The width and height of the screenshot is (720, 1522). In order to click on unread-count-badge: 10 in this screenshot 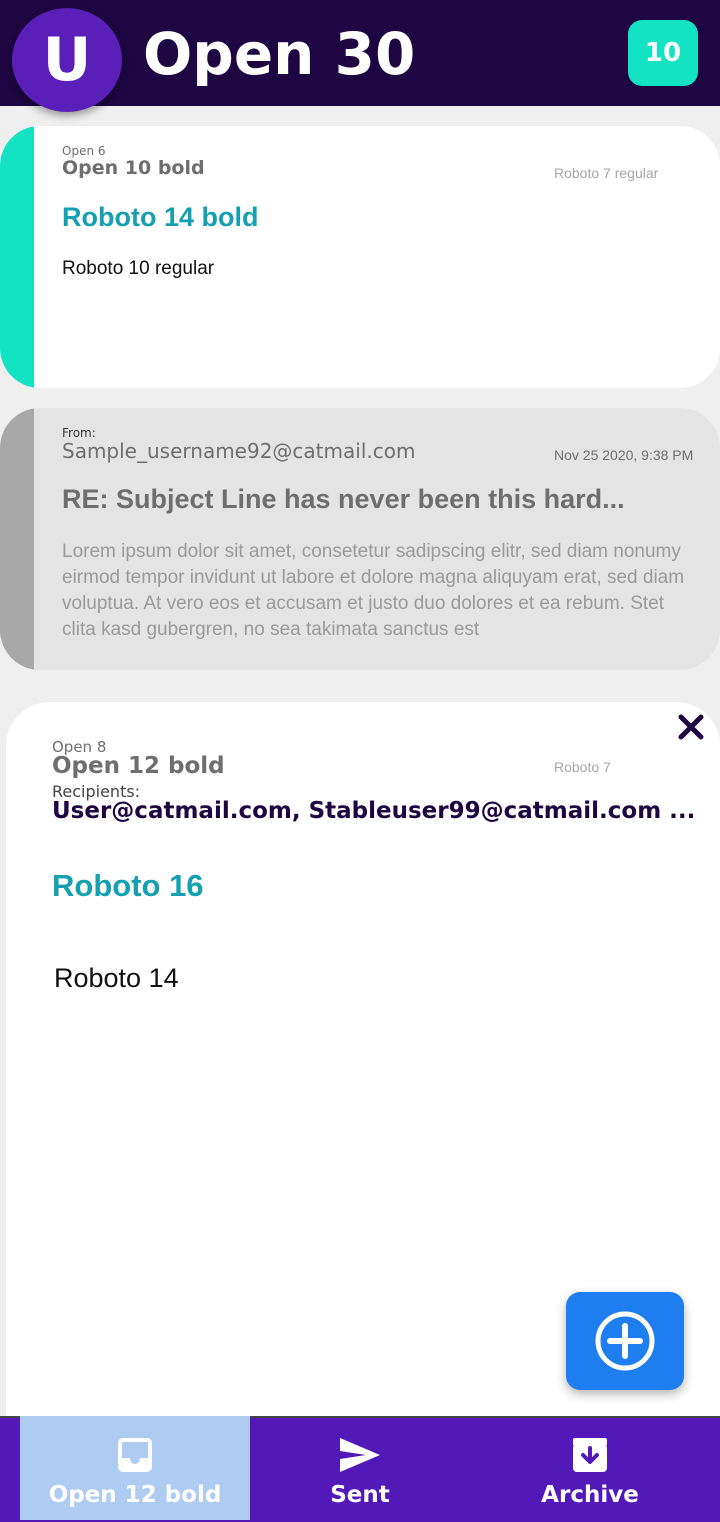, I will do `click(663, 53)`.